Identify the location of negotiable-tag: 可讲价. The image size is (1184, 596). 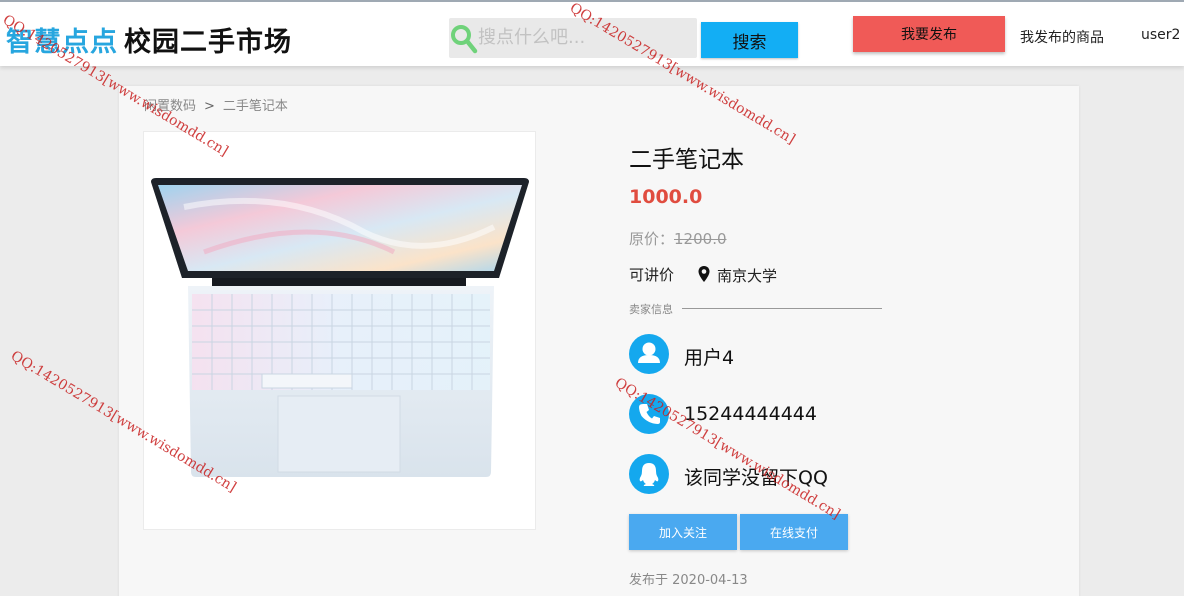
(652, 275).